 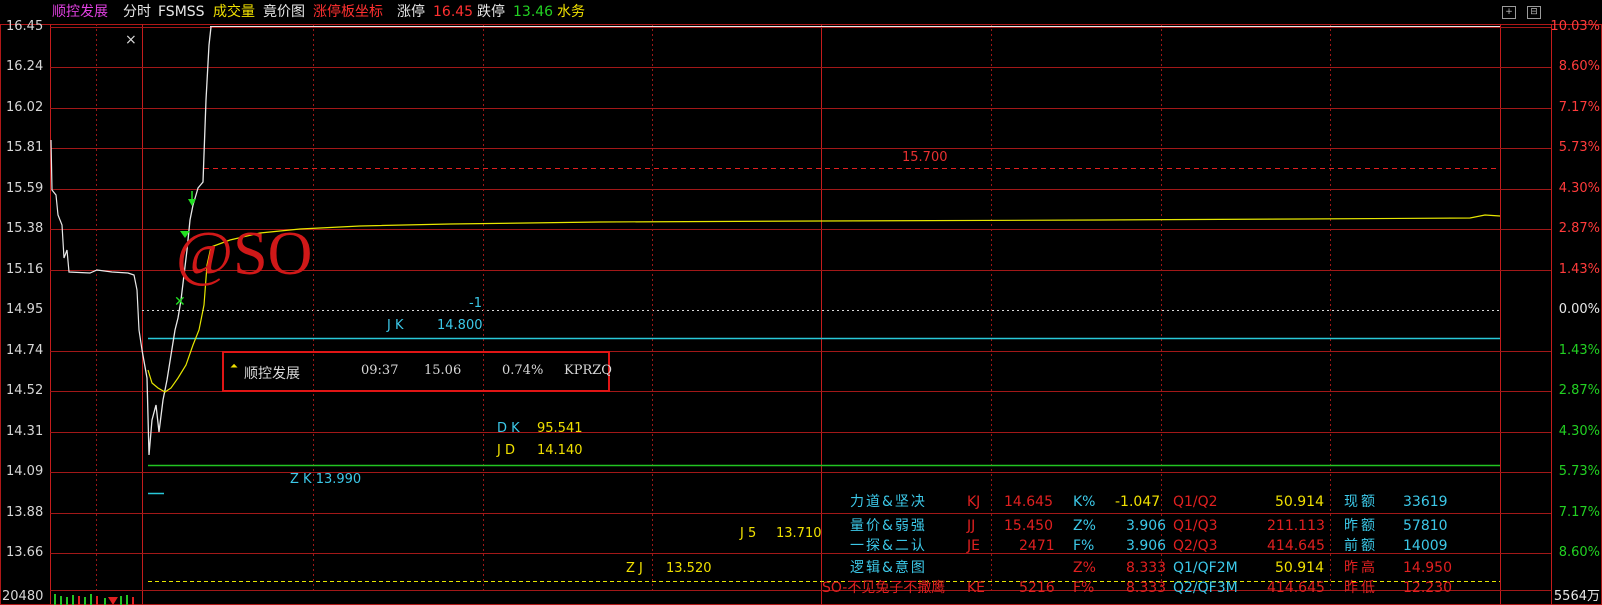 What do you see at coordinates (284, 12) in the screenshot?
I see `auction-label: 竟价图` at bounding box center [284, 12].